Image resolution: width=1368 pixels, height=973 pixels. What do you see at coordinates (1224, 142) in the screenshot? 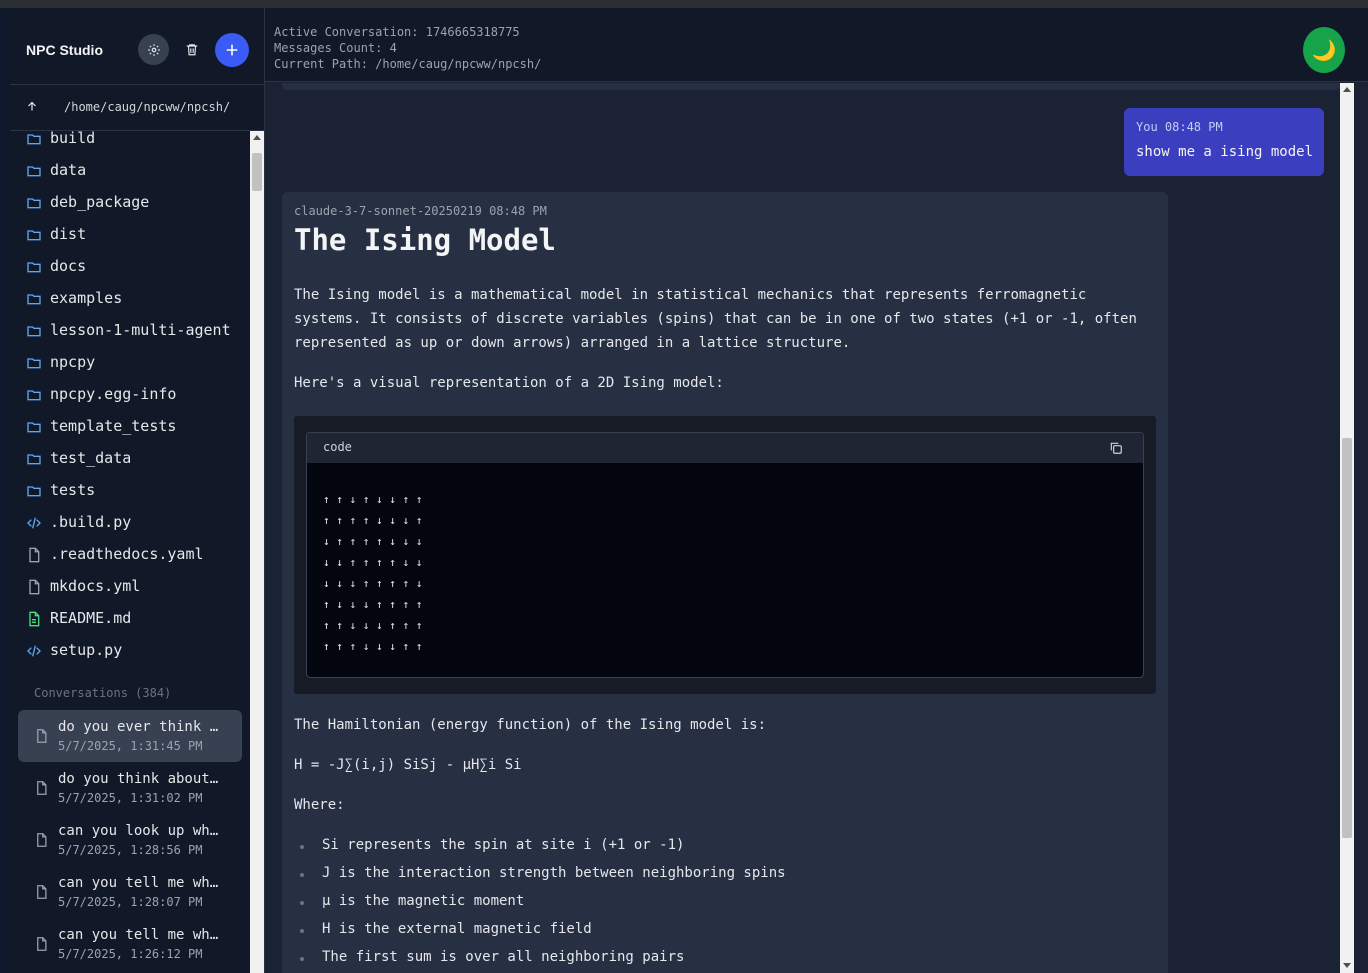
I see `user-message: You 08:48 PM show me a ising model` at bounding box center [1224, 142].